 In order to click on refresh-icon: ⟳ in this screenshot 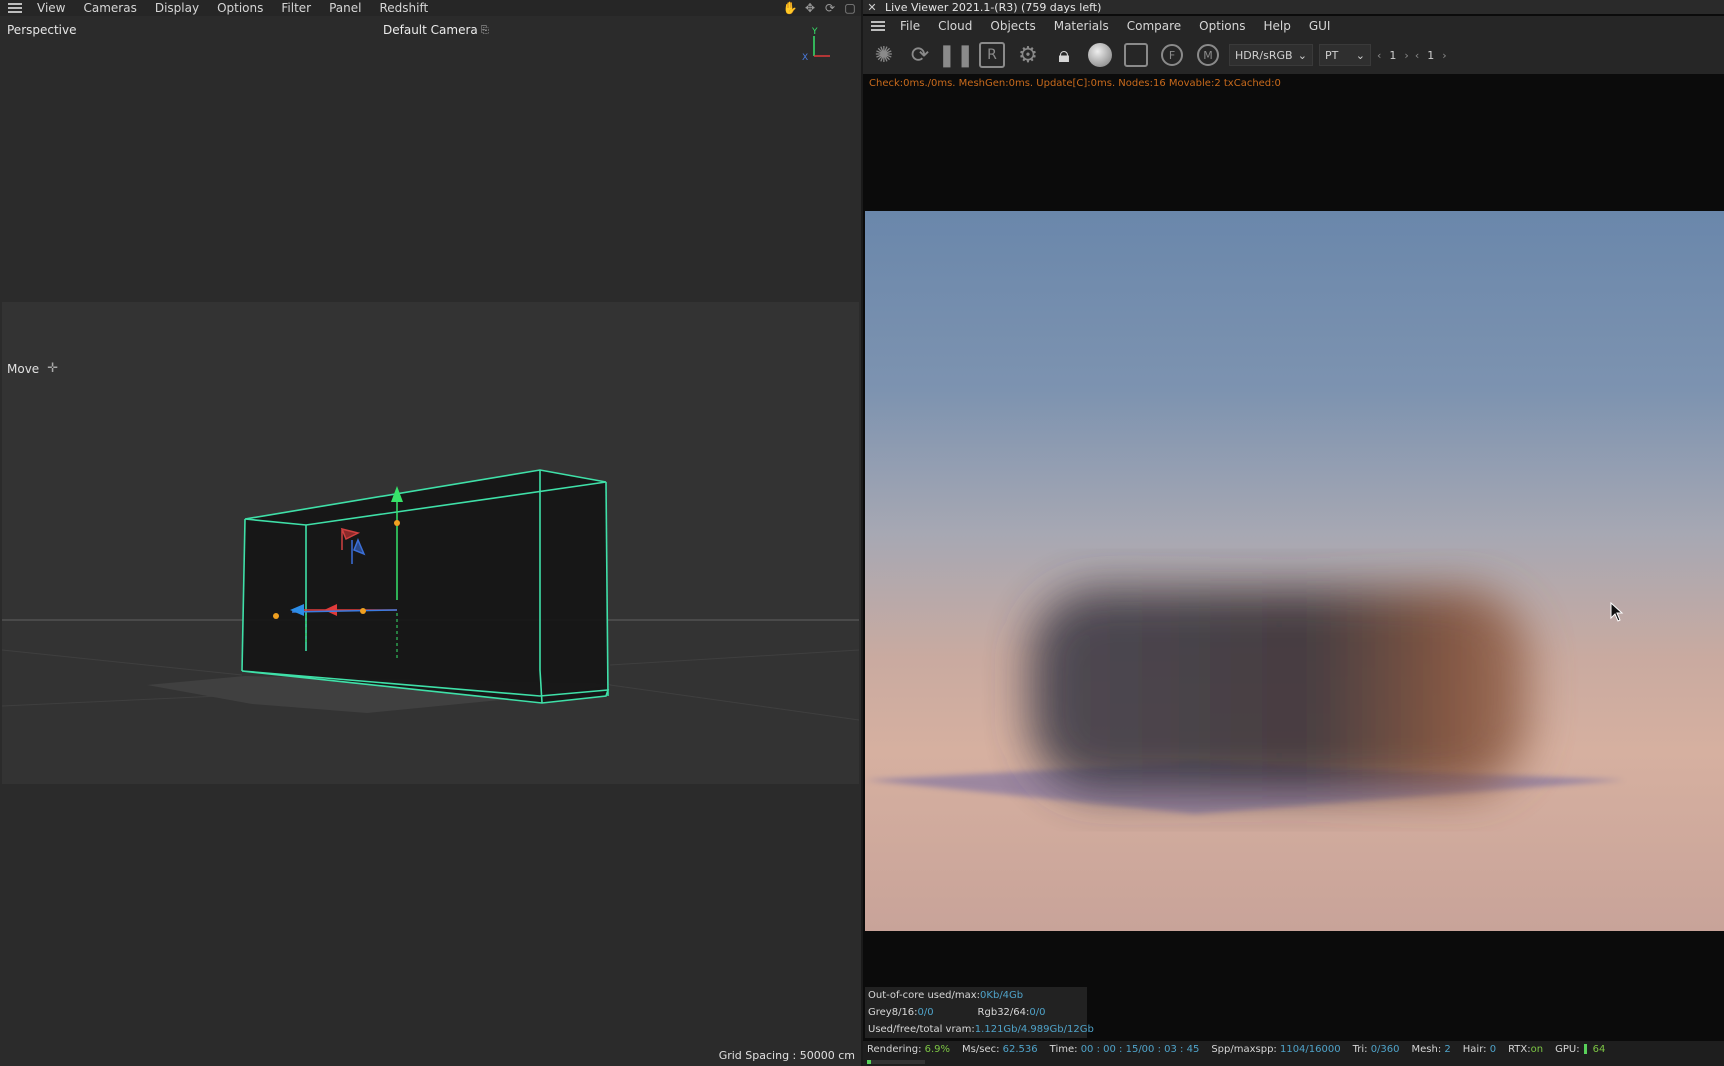, I will do `click(920, 55)`.